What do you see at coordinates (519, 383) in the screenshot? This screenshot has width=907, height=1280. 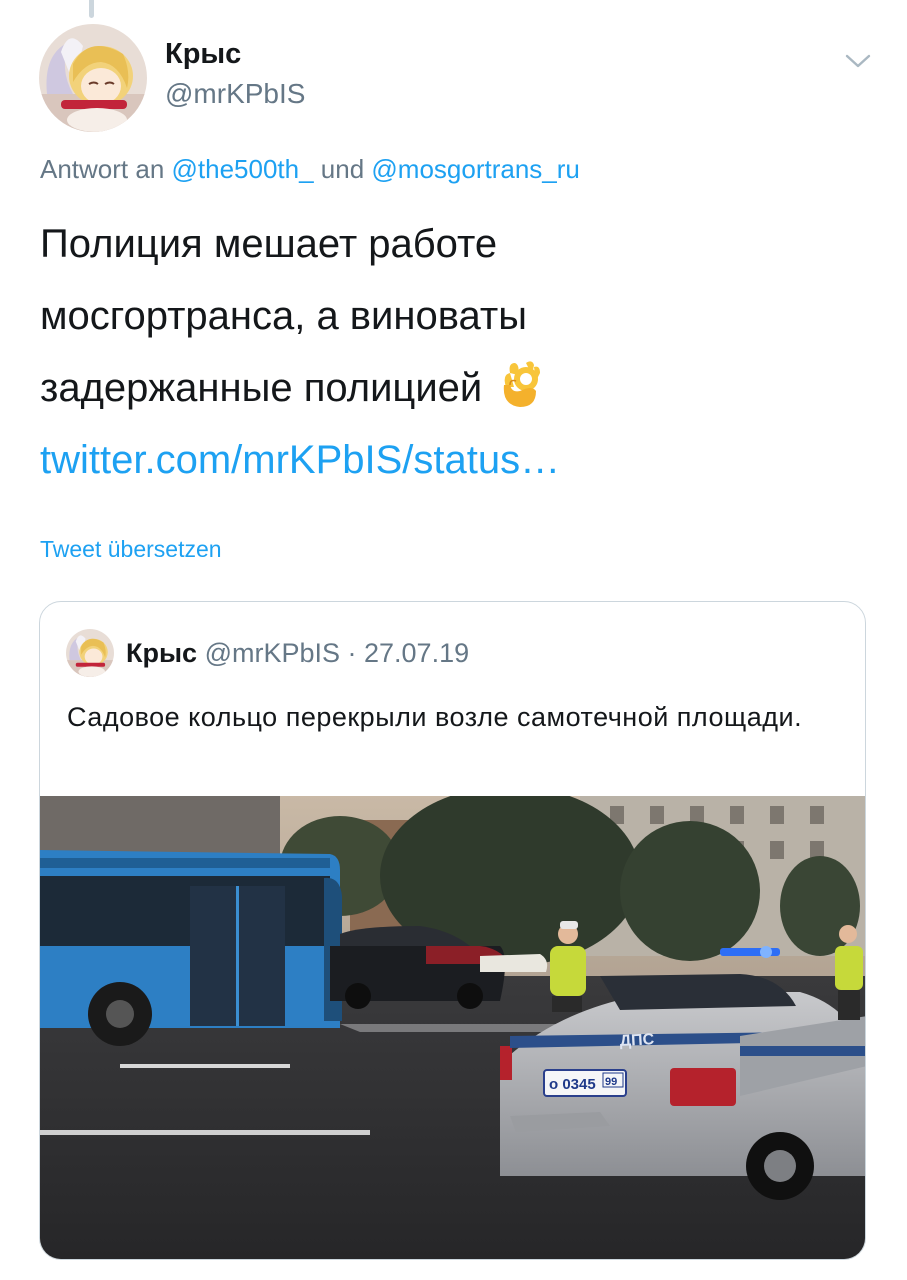 I see `ok-hand-emoji-icon` at bounding box center [519, 383].